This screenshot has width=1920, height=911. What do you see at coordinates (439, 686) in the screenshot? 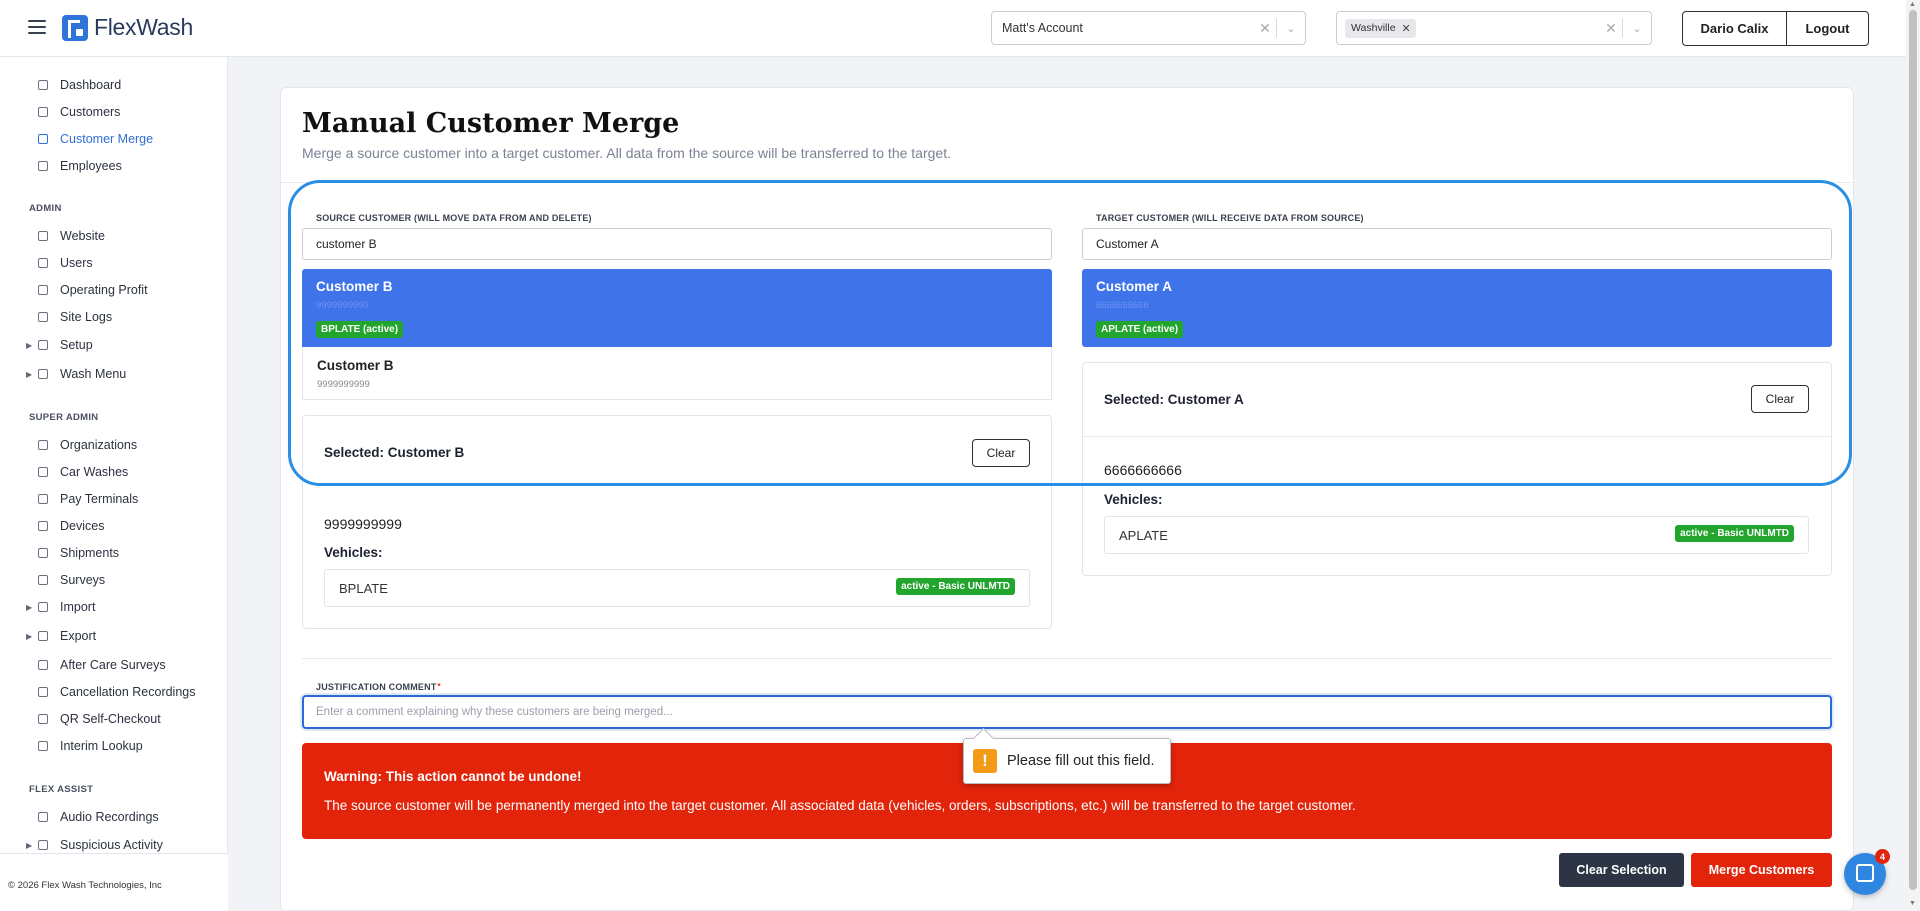
I see `required-mark: *` at bounding box center [439, 686].